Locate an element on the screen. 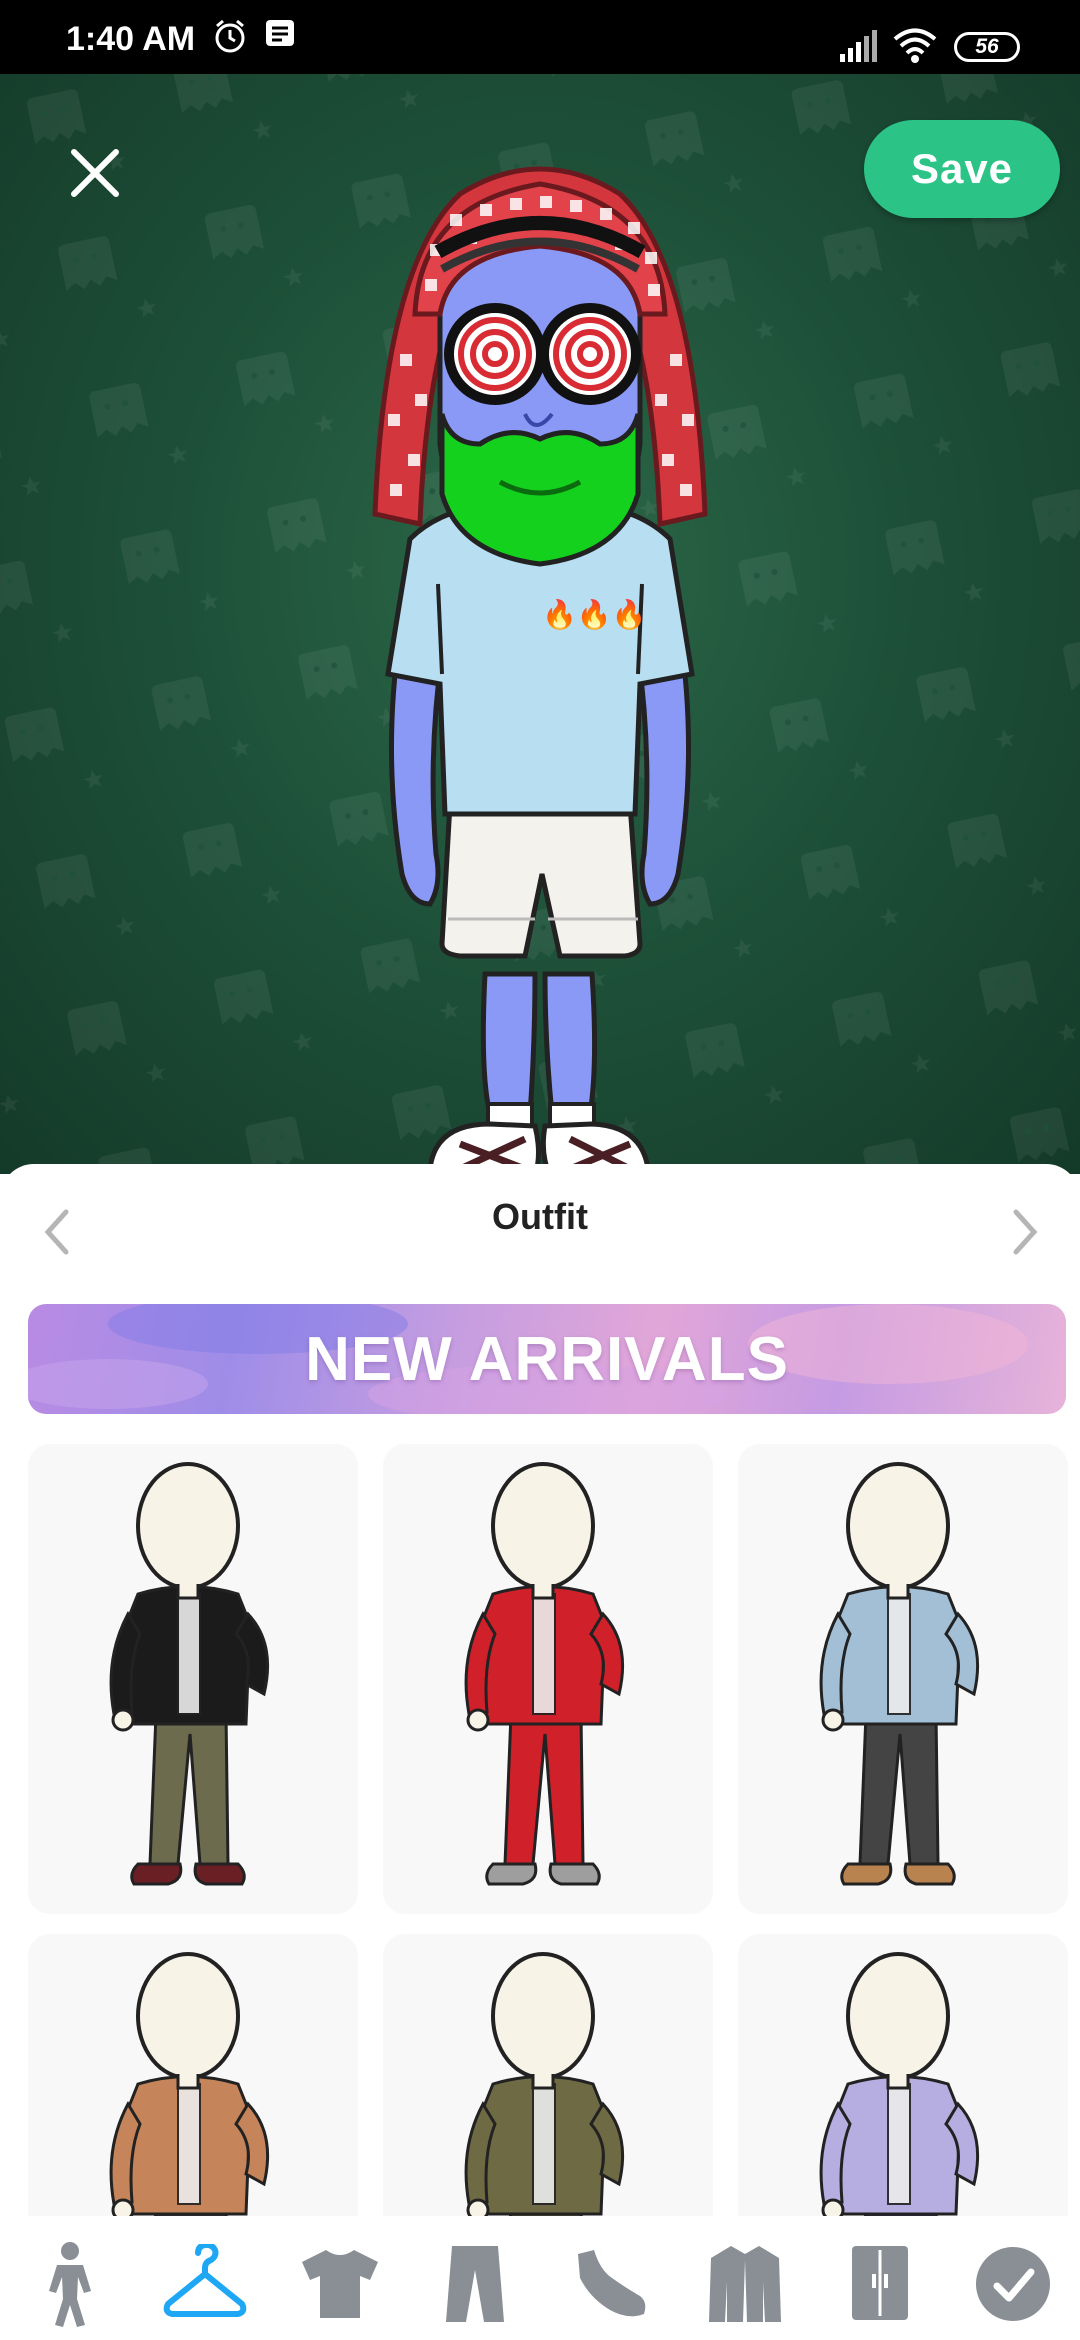 The width and height of the screenshot is (1080, 2340). new-arrivals-banner: NEW ARRIVALS is located at coordinates (547, 1359).